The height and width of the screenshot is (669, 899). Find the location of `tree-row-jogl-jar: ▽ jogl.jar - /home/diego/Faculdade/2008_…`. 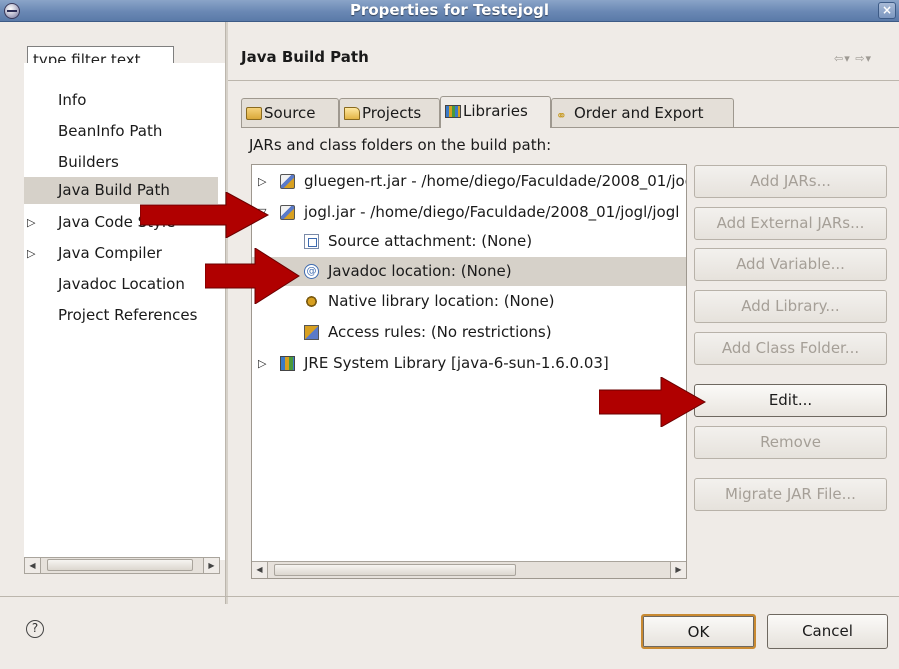

tree-row-jogl-jar: ▽ jogl.jar - /home/diego/Faculdade/2008_… is located at coordinates (469, 212).